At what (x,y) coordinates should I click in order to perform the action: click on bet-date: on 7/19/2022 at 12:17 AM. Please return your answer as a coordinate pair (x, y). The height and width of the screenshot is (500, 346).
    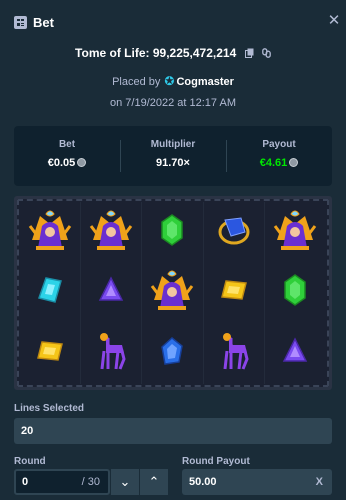
    Looking at the image, I should click on (173, 103).